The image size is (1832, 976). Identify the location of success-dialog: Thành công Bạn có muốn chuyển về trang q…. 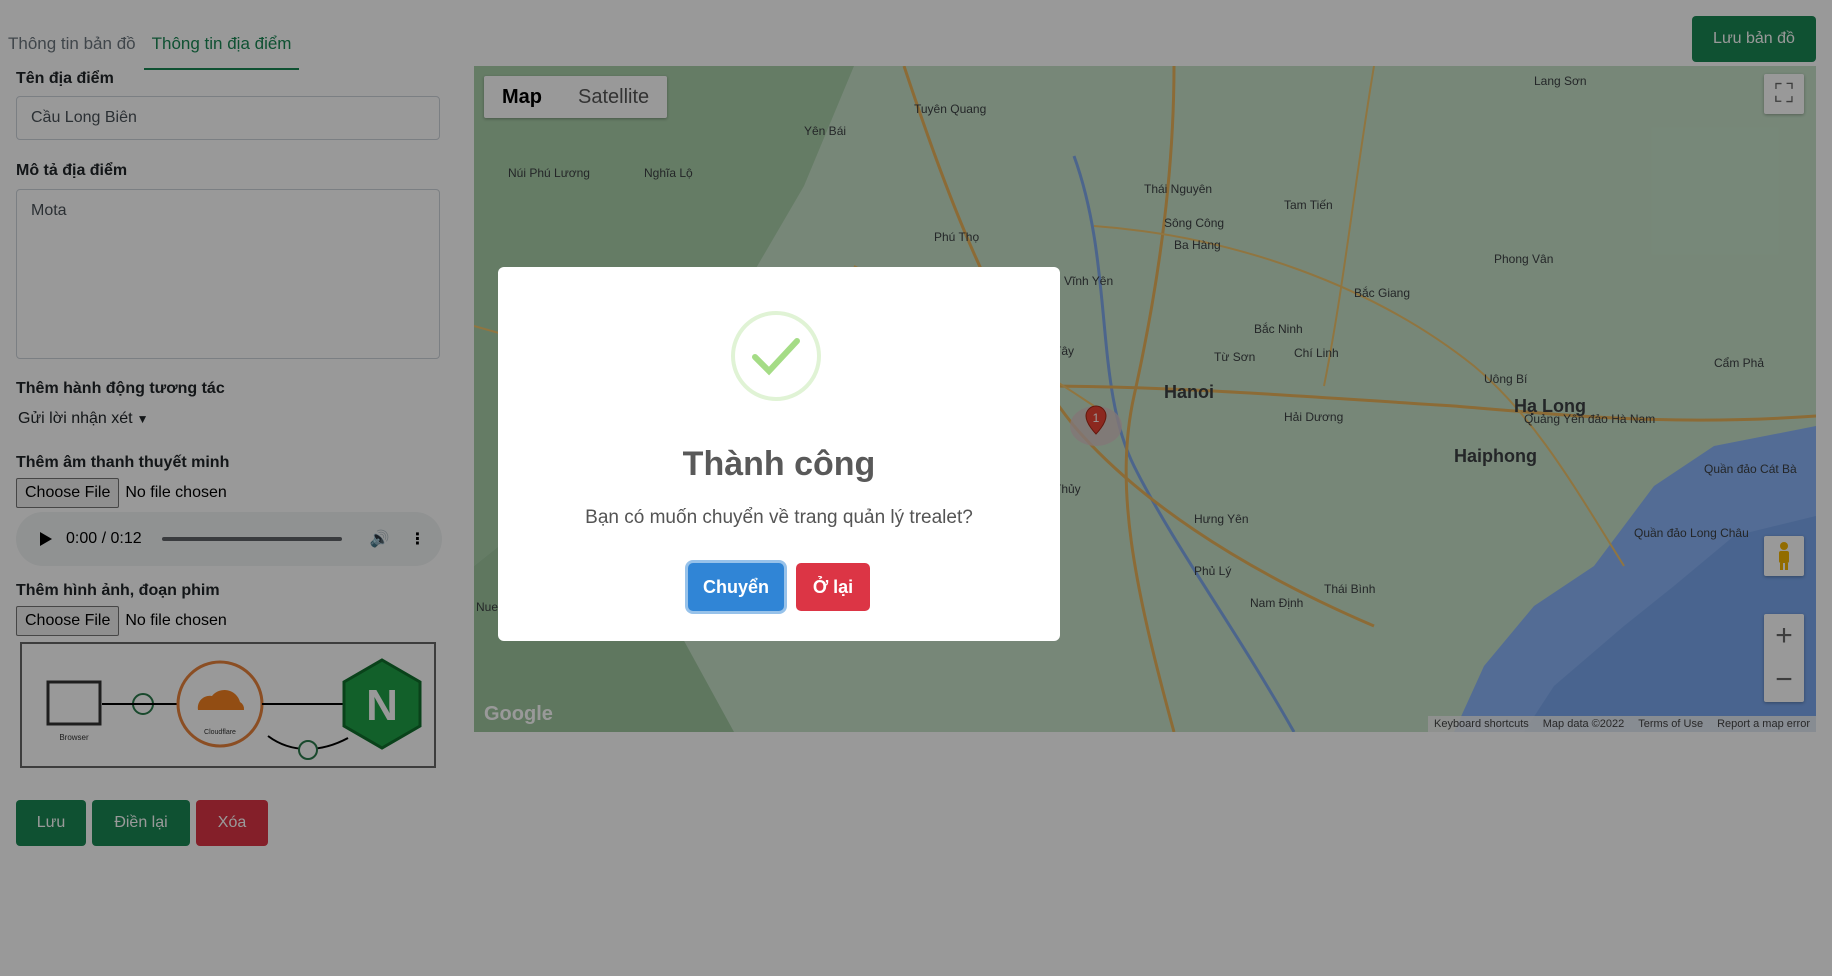
(779, 454).